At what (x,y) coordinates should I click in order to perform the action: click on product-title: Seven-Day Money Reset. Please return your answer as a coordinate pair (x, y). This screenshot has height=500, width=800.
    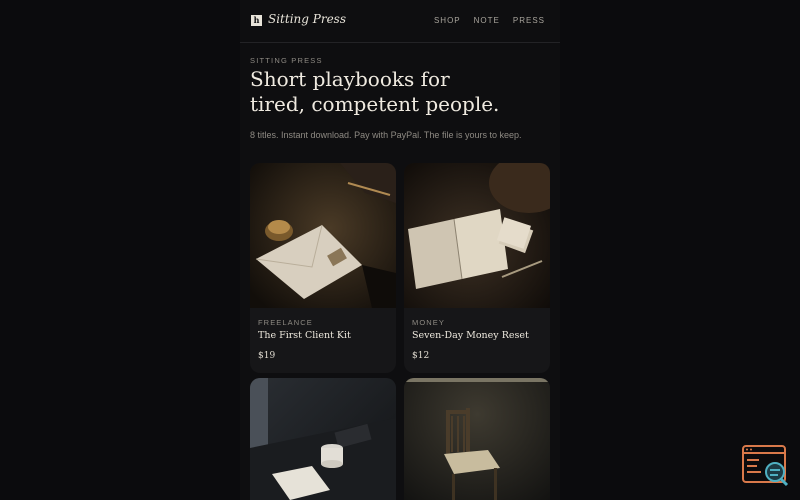
    Looking at the image, I should click on (470, 335).